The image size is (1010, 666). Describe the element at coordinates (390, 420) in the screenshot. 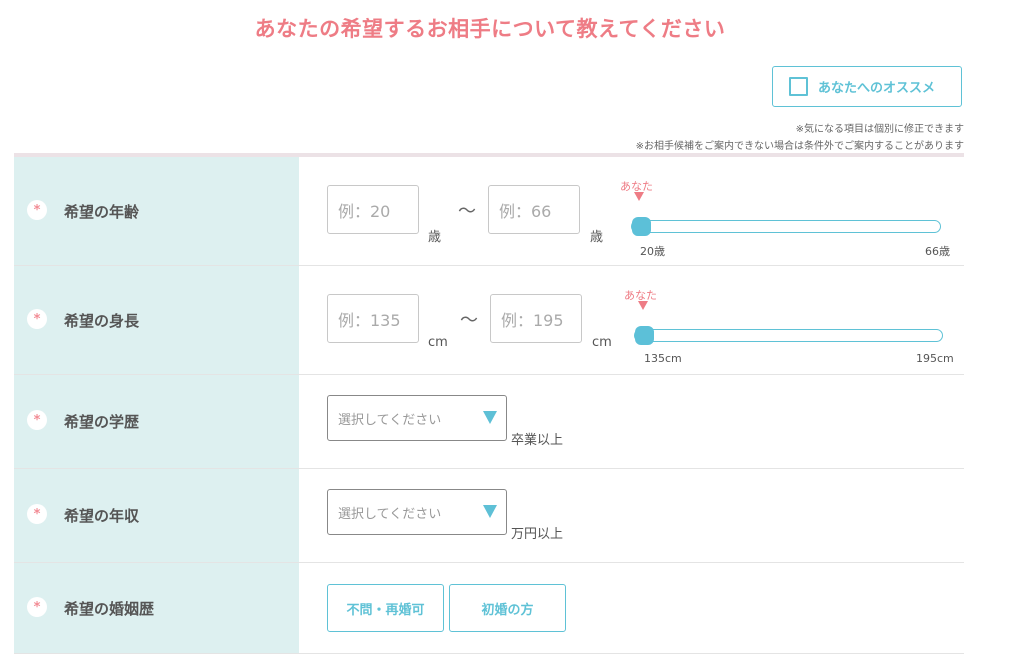

I see `education-select-value: 選択してください` at that location.